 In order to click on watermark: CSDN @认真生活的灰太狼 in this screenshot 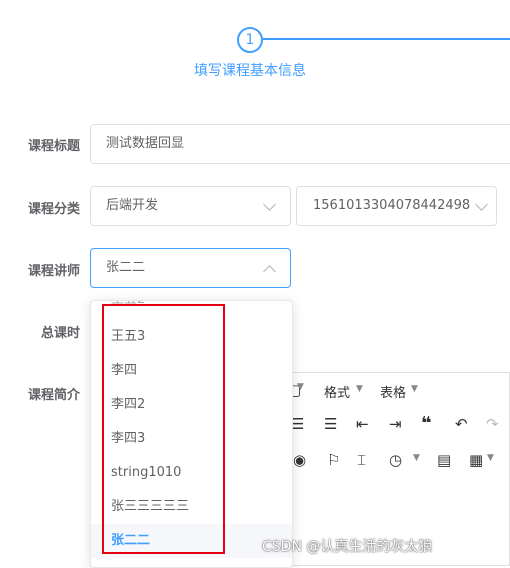, I will do `click(347, 547)`.